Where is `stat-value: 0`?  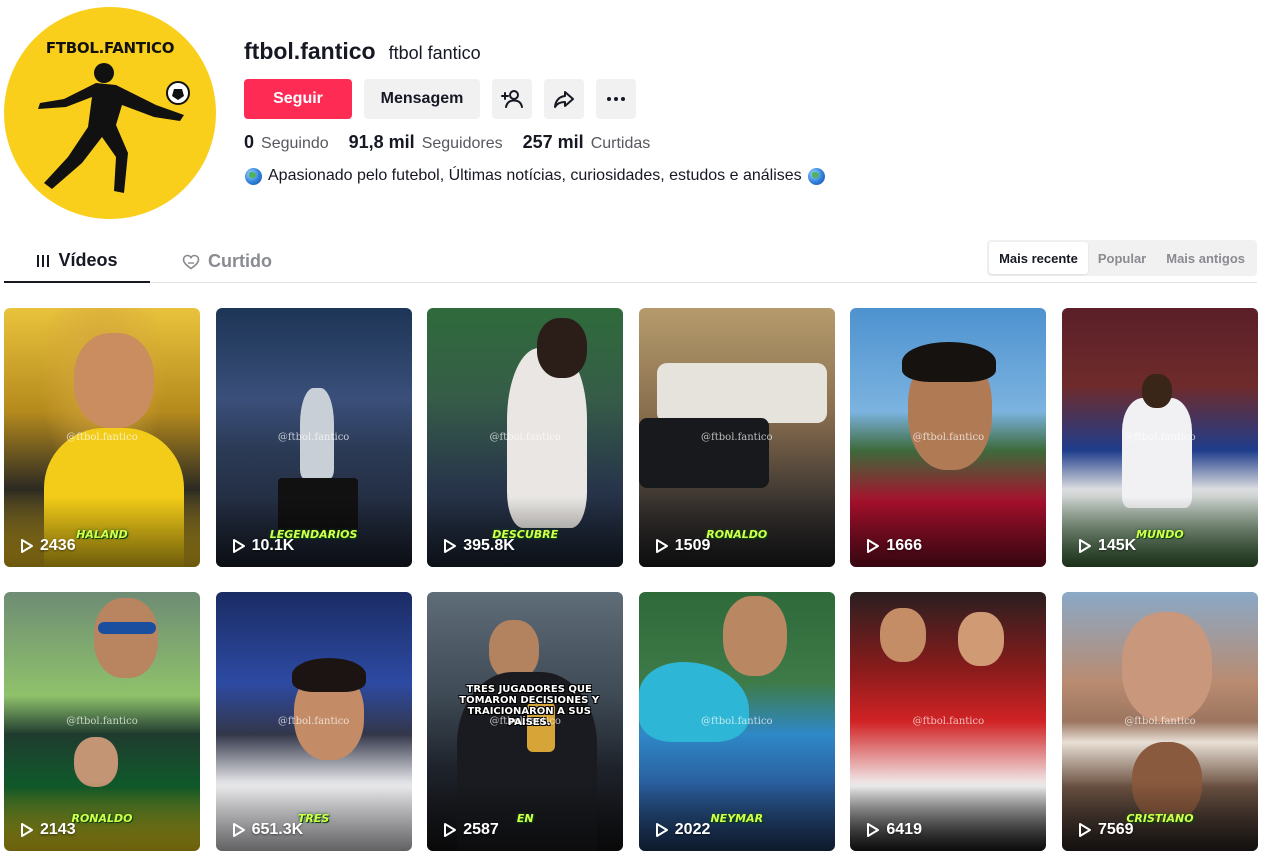 stat-value: 0 is located at coordinates (249, 142).